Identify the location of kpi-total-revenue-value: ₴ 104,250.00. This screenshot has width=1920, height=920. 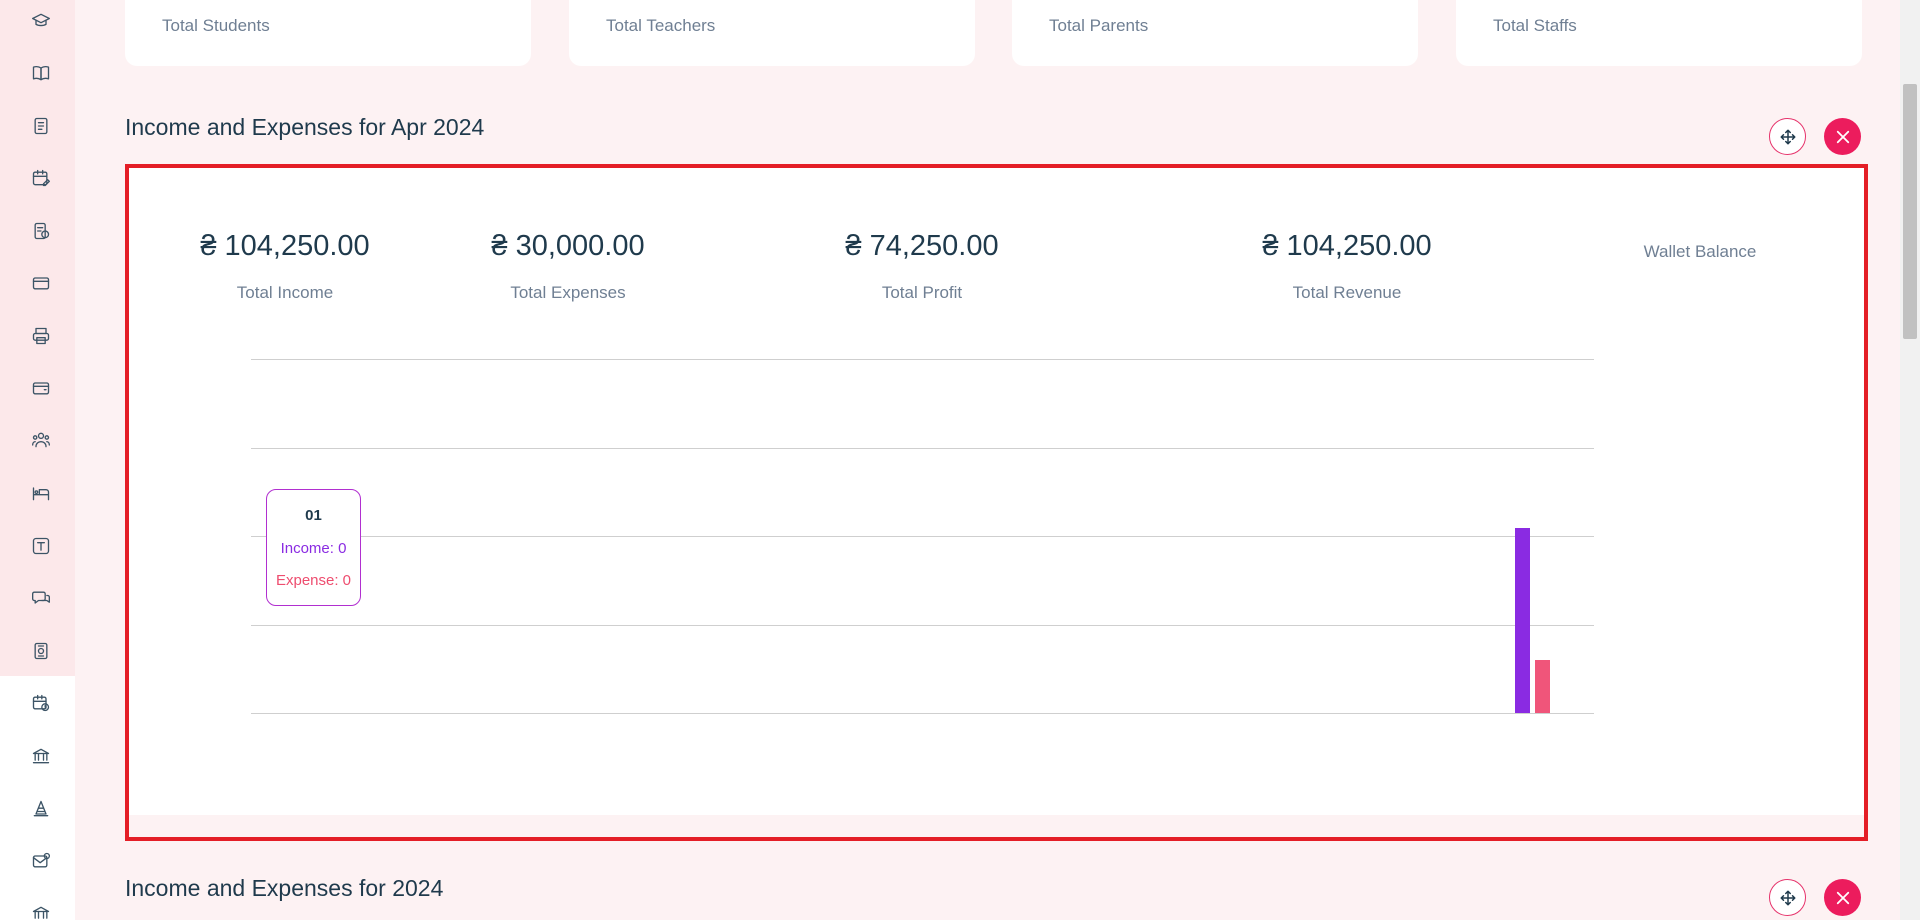
(1347, 246).